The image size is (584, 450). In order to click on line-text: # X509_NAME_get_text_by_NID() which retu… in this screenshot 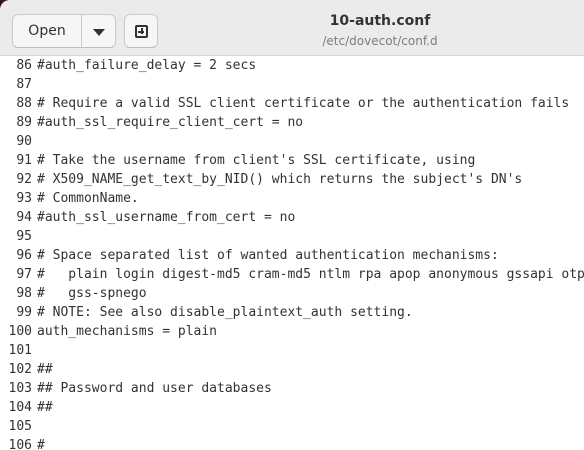, I will do `click(279, 179)`.